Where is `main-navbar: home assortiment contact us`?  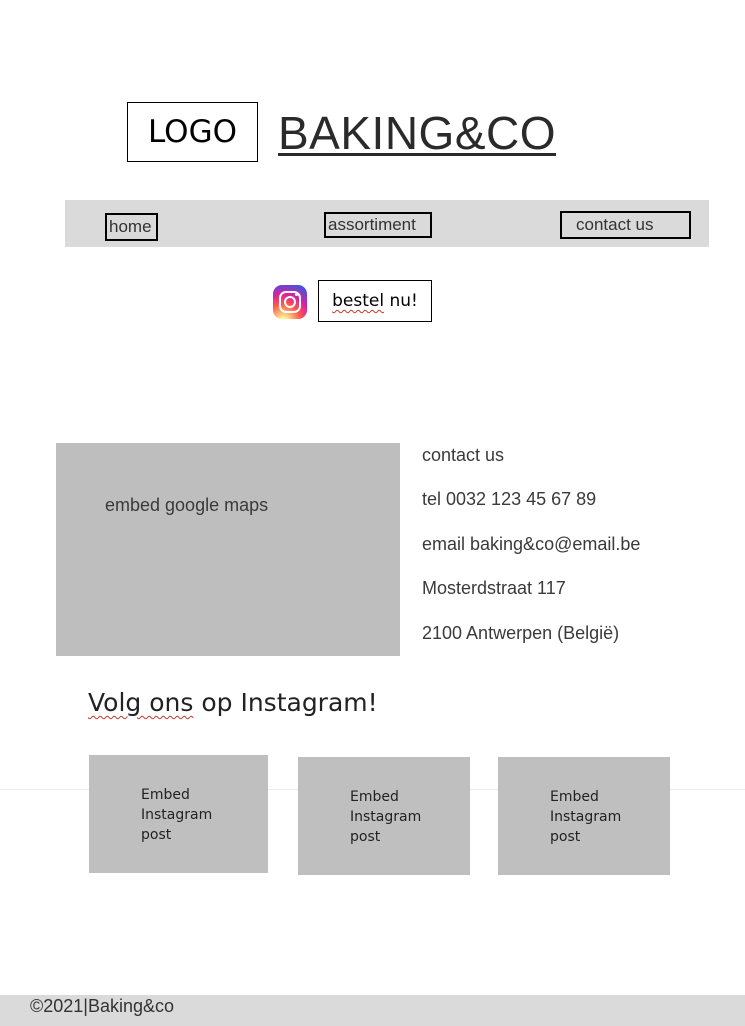 main-navbar: home assortiment contact us is located at coordinates (387, 223).